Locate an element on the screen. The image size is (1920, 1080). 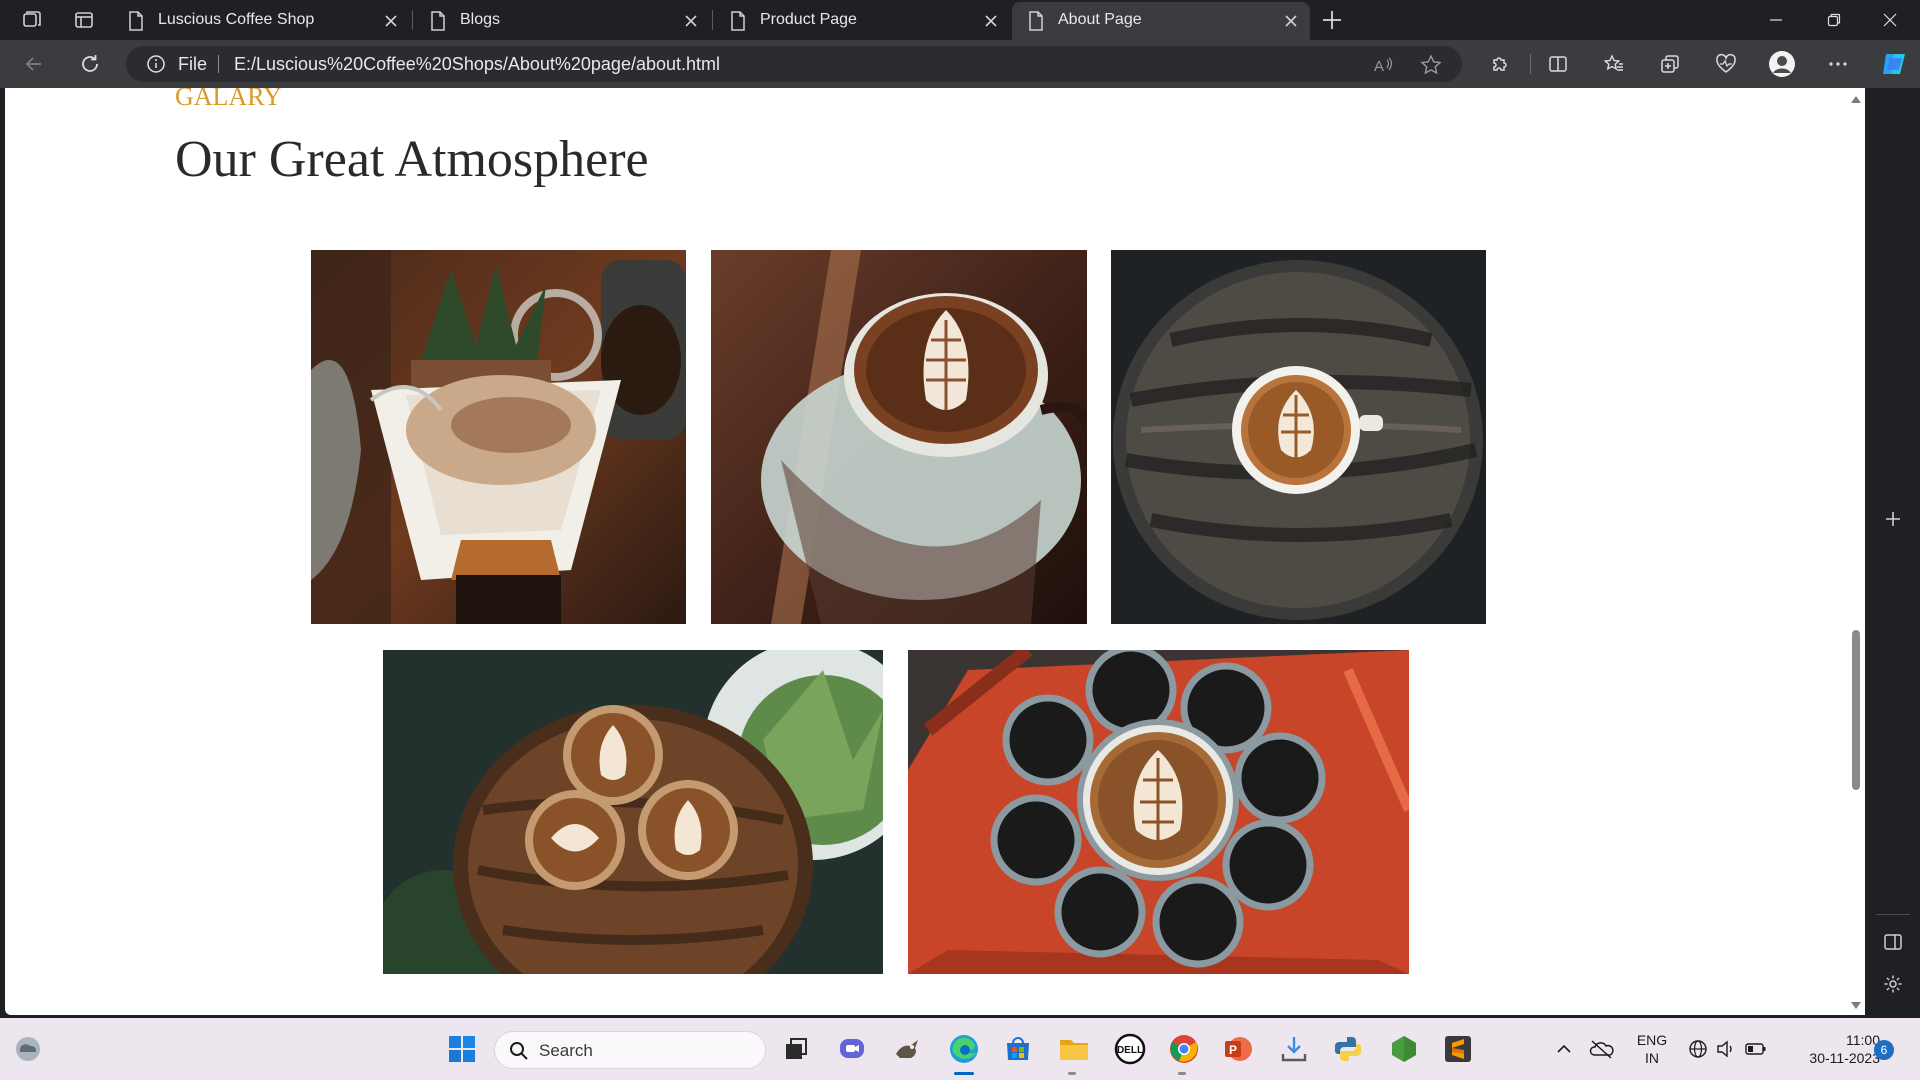
tab-title: About Page is located at coordinates (1100, 19).